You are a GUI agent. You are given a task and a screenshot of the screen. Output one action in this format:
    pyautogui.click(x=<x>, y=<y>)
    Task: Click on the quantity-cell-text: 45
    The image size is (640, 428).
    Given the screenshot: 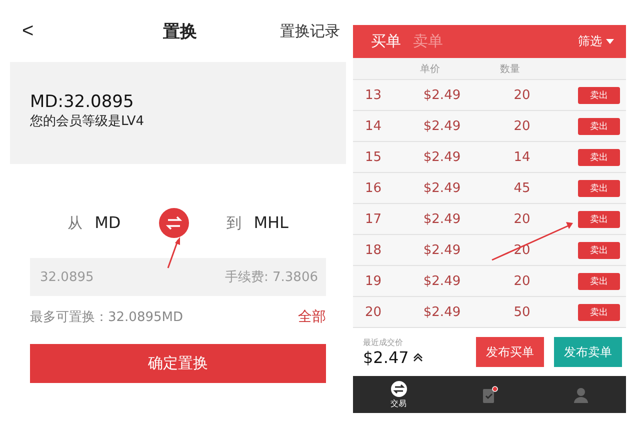 What is the action you would take?
    pyautogui.click(x=522, y=188)
    